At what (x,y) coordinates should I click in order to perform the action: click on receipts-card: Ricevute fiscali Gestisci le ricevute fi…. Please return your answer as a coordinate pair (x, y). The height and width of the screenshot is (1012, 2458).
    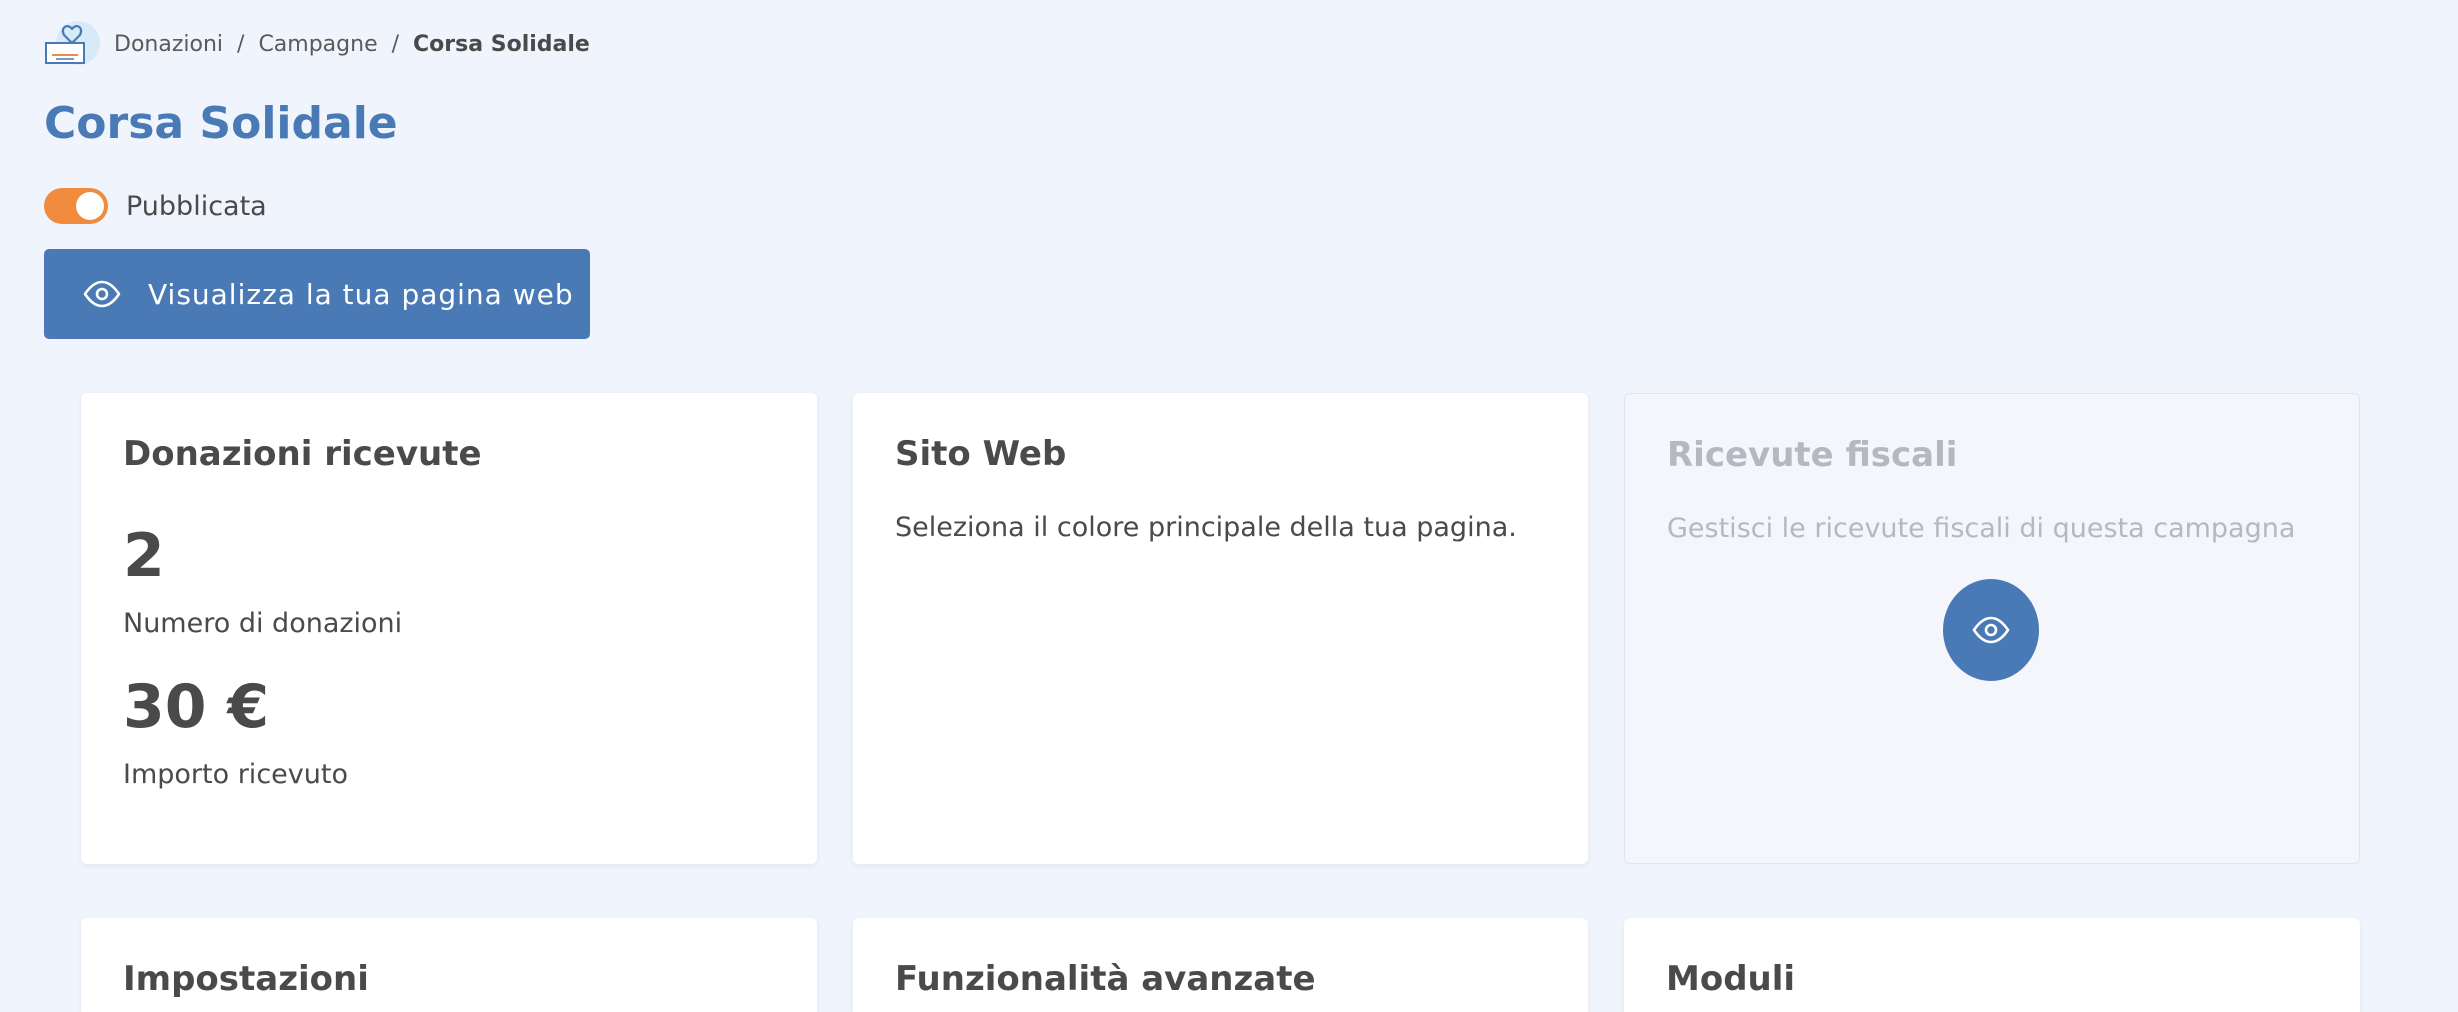
    Looking at the image, I should click on (1992, 628).